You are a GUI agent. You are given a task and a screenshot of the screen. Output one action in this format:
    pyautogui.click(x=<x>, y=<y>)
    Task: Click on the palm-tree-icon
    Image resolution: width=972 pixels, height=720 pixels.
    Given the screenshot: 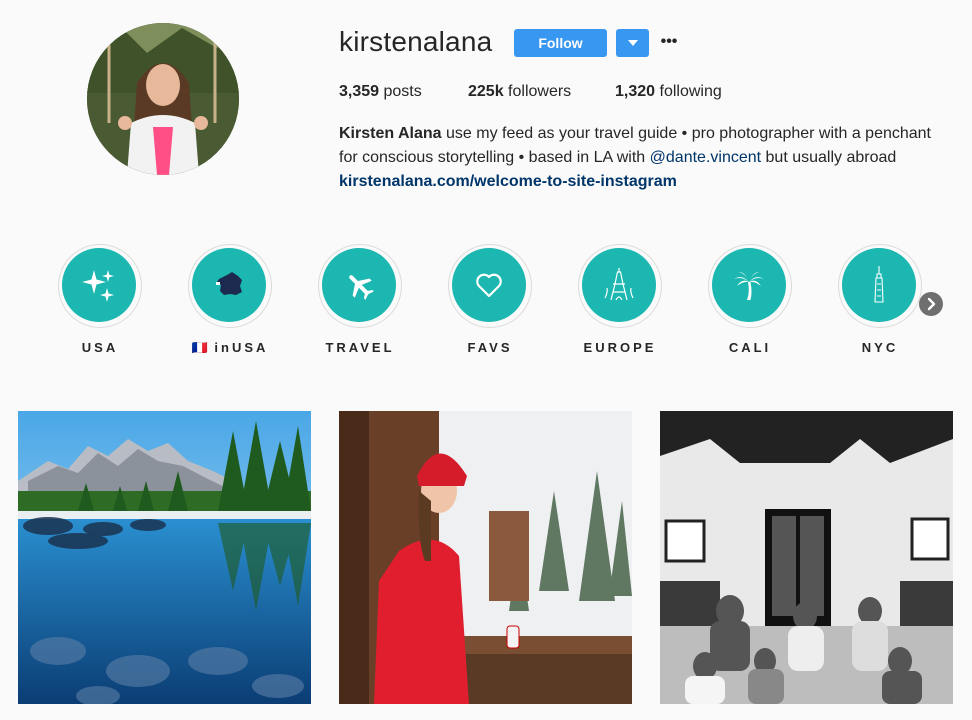 What is the action you would take?
    pyautogui.click(x=749, y=285)
    